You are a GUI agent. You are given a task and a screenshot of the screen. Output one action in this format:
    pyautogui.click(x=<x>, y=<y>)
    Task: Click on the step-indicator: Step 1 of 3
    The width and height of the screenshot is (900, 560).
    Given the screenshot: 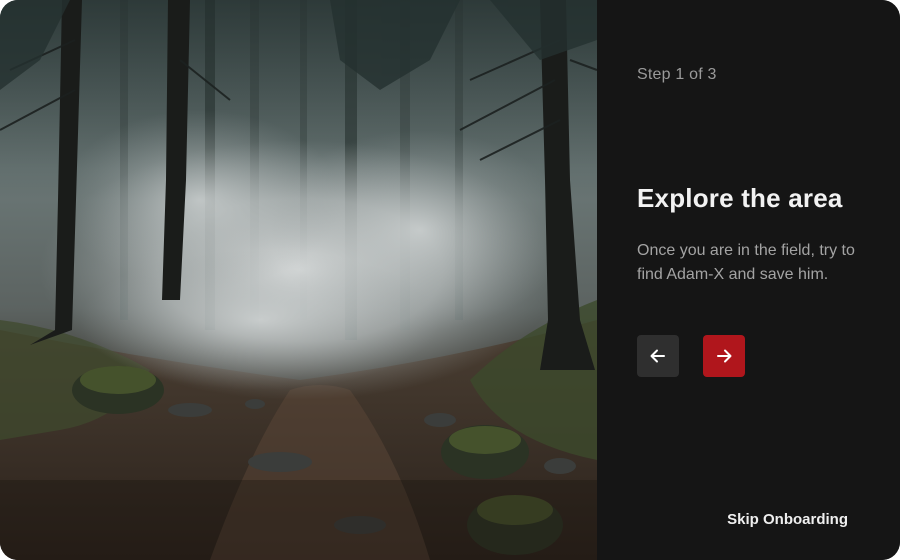 What is the action you would take?
    pyautogui.click(x=677, y=74)
    